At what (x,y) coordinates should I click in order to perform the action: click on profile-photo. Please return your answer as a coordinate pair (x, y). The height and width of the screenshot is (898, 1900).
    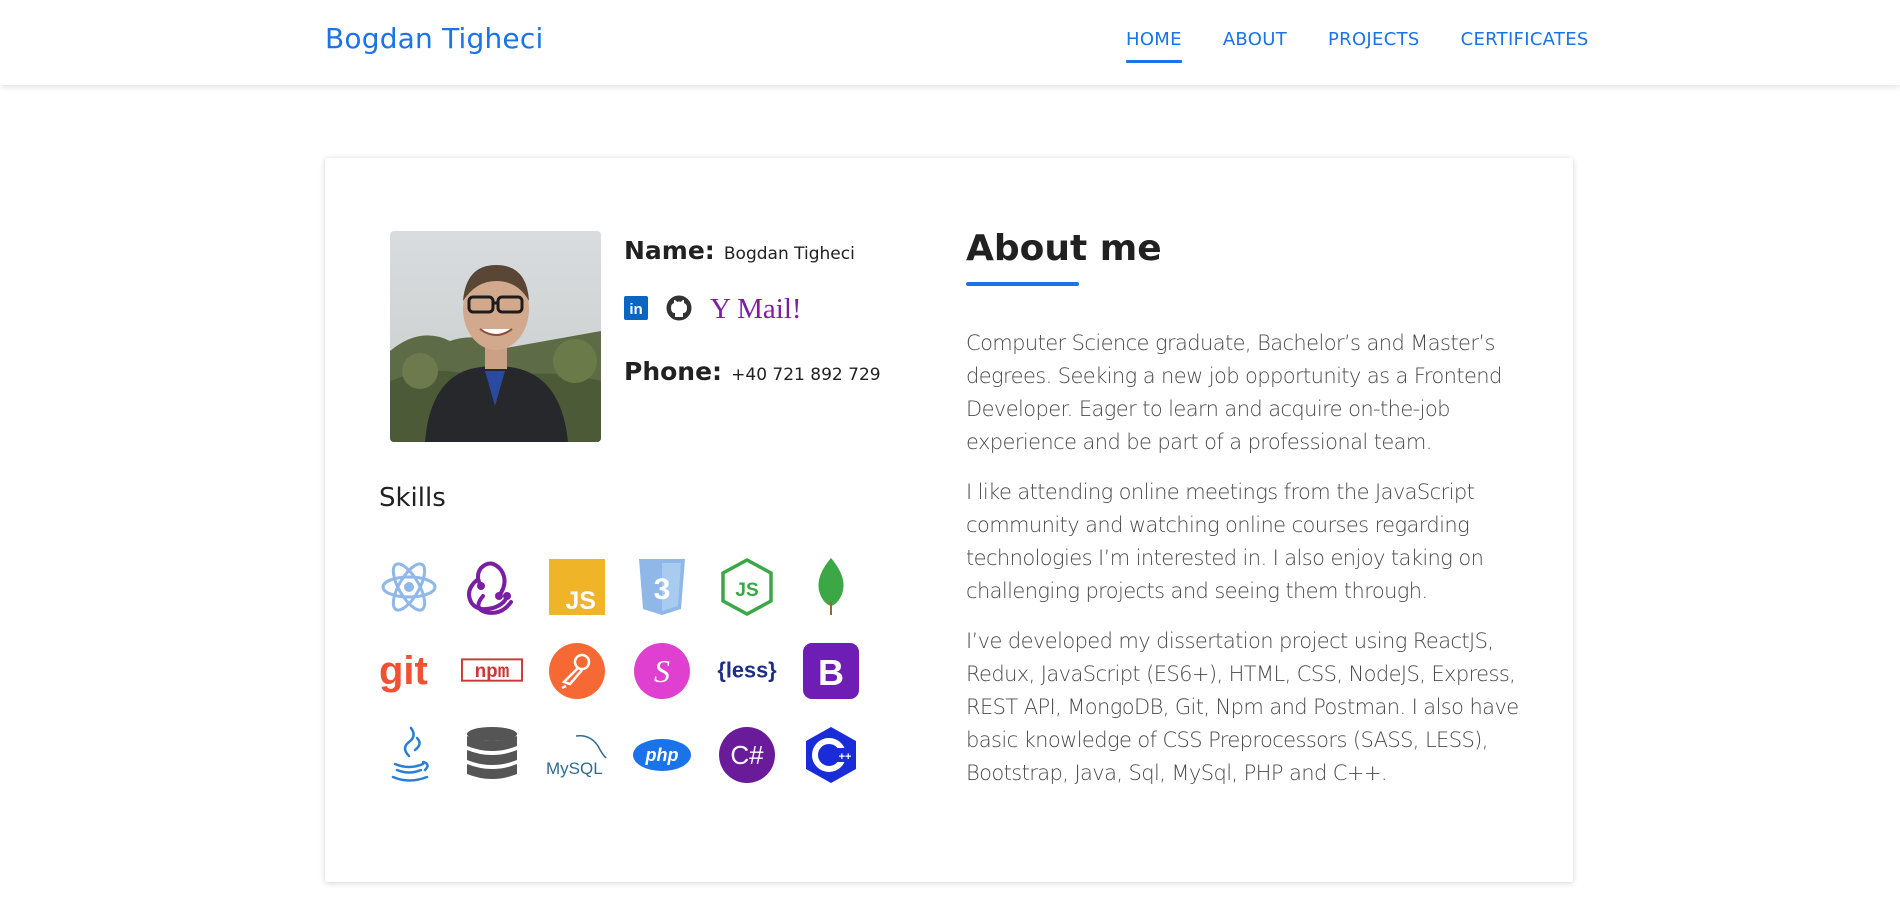
    Looking at the image, I should click on (495, 336).